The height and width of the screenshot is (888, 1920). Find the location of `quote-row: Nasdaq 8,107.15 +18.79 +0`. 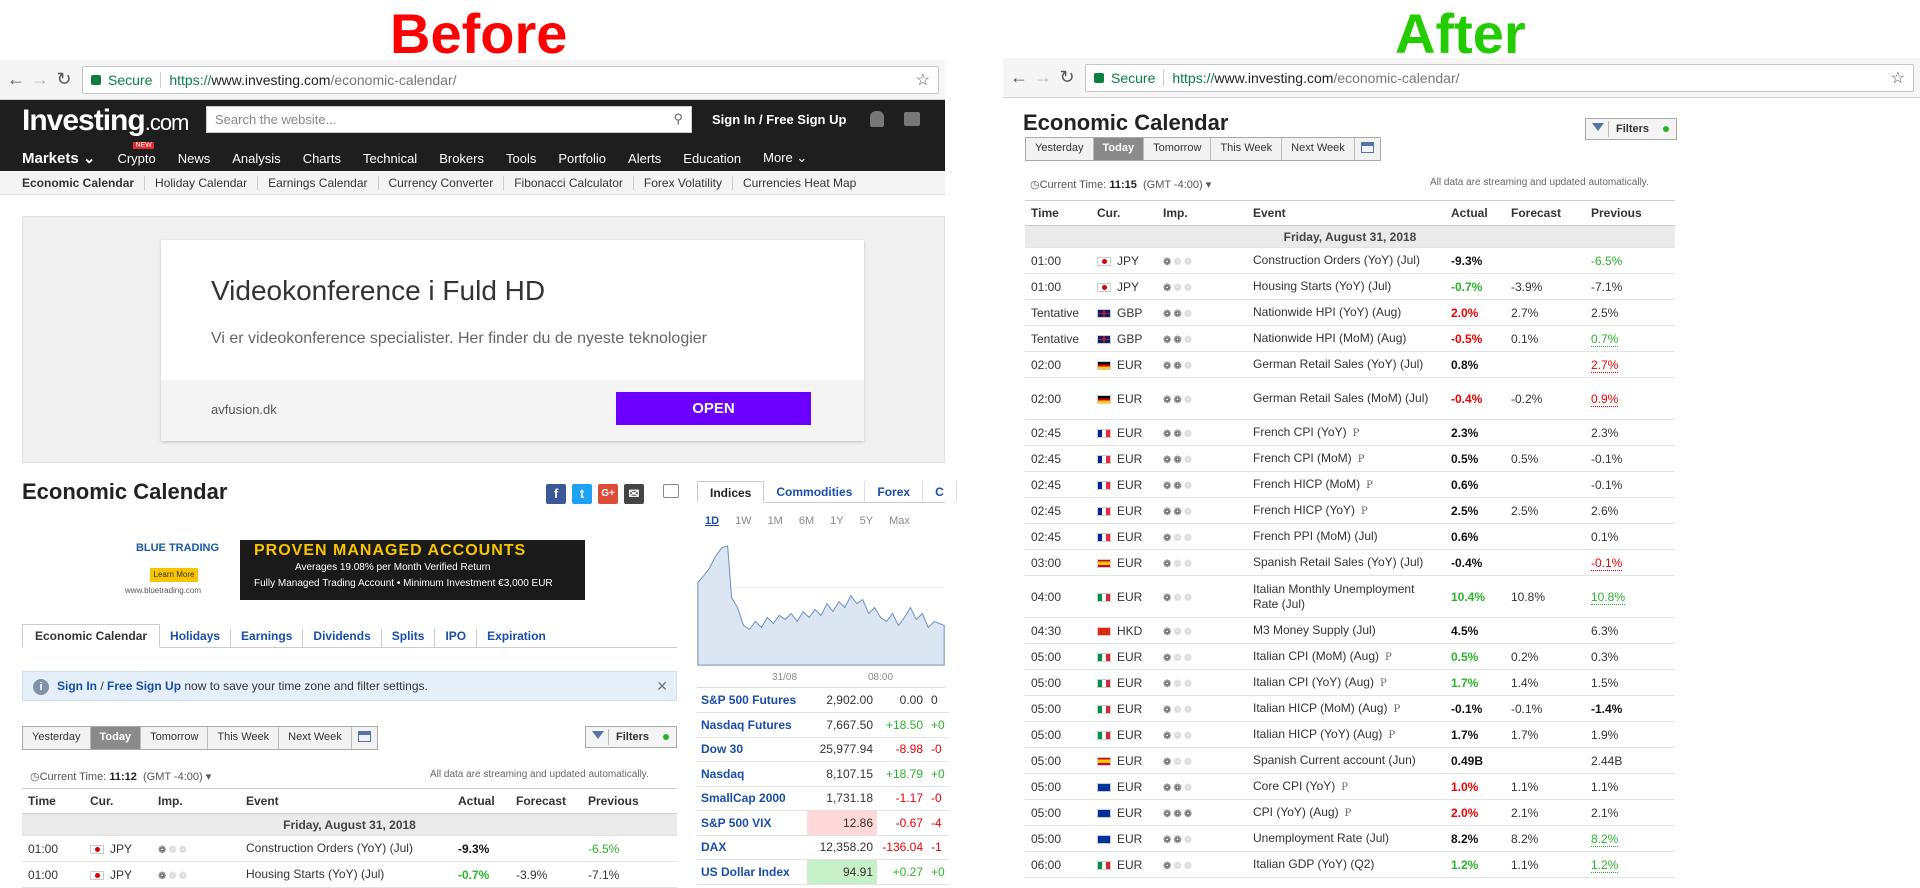

quote-row: Nasdaq 8,107.15 +18.79 +0 is located at coordinates (823, 774).